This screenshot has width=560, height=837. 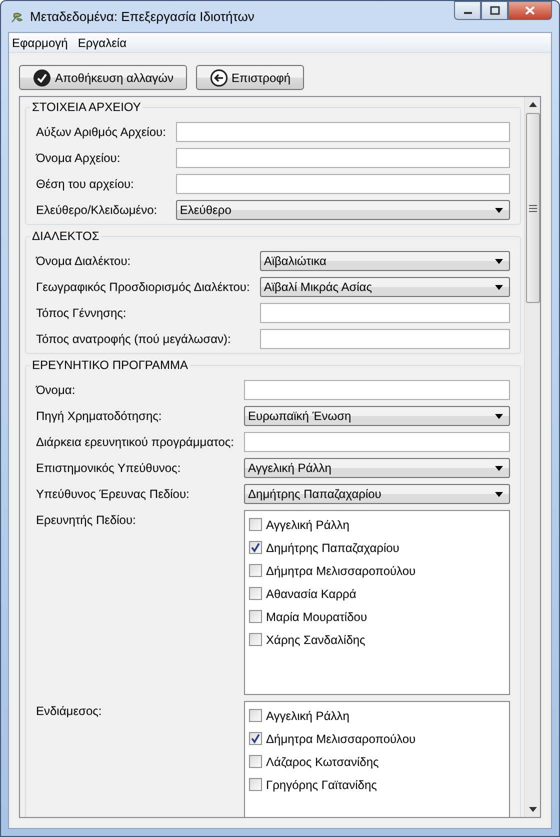 I want to click on dropdown: Δημήτρης Παπαζαχαρίου, so click(x=377, y=494).